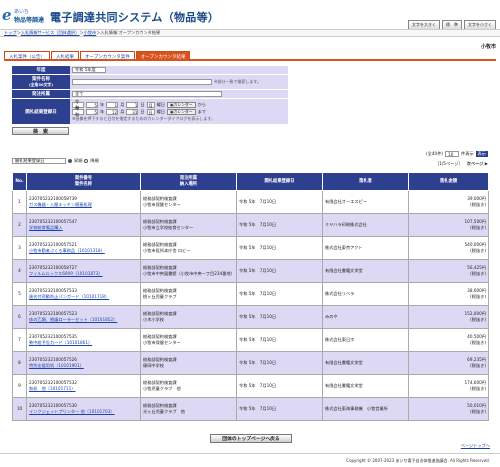 The height and width of the screenshot is (467, 500). What do you see at coordinates (83, 343) in the screenshot?
I see `case-name-link: 勢中総予告カード（10101861）` at bounding box center [83, 343].